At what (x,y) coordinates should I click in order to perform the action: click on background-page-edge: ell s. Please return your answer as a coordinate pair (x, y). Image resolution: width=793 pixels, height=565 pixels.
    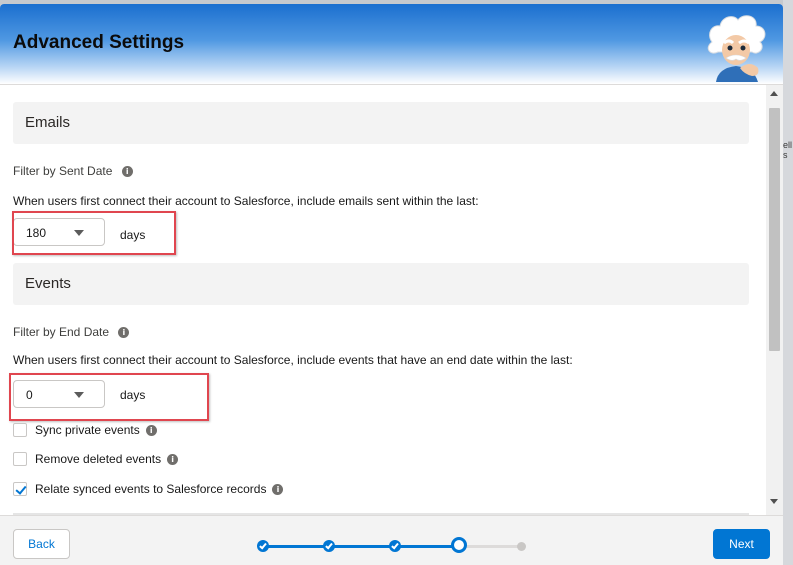
    Looking at the image, I should click on (788, 282).